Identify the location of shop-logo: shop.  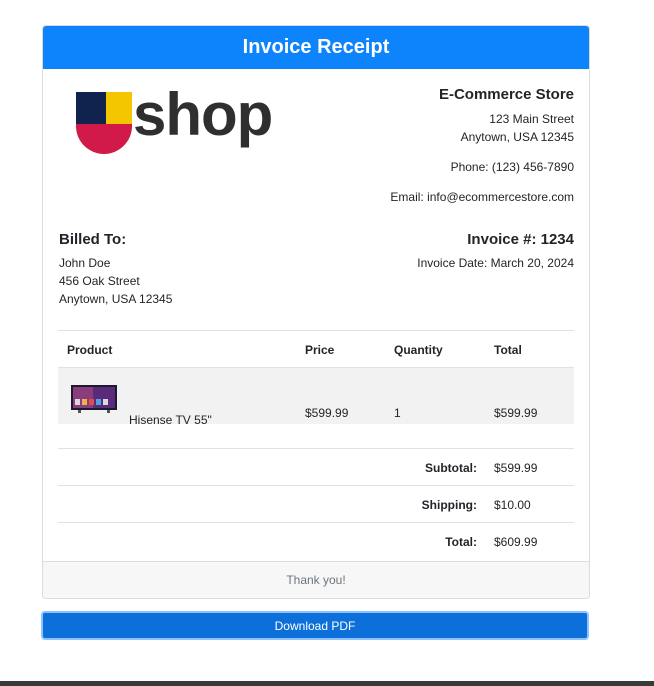
(181, 118).